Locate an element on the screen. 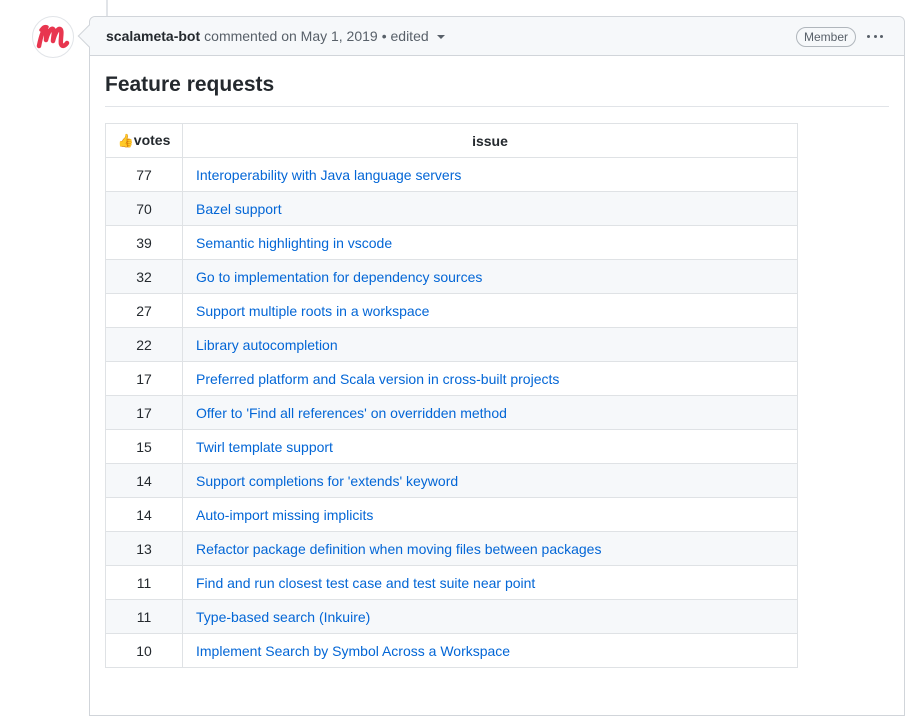 Image resolution: width=917 pixels, height=716 pixels. votes-column-header: 👍votes is located at coordinates (144, 140).